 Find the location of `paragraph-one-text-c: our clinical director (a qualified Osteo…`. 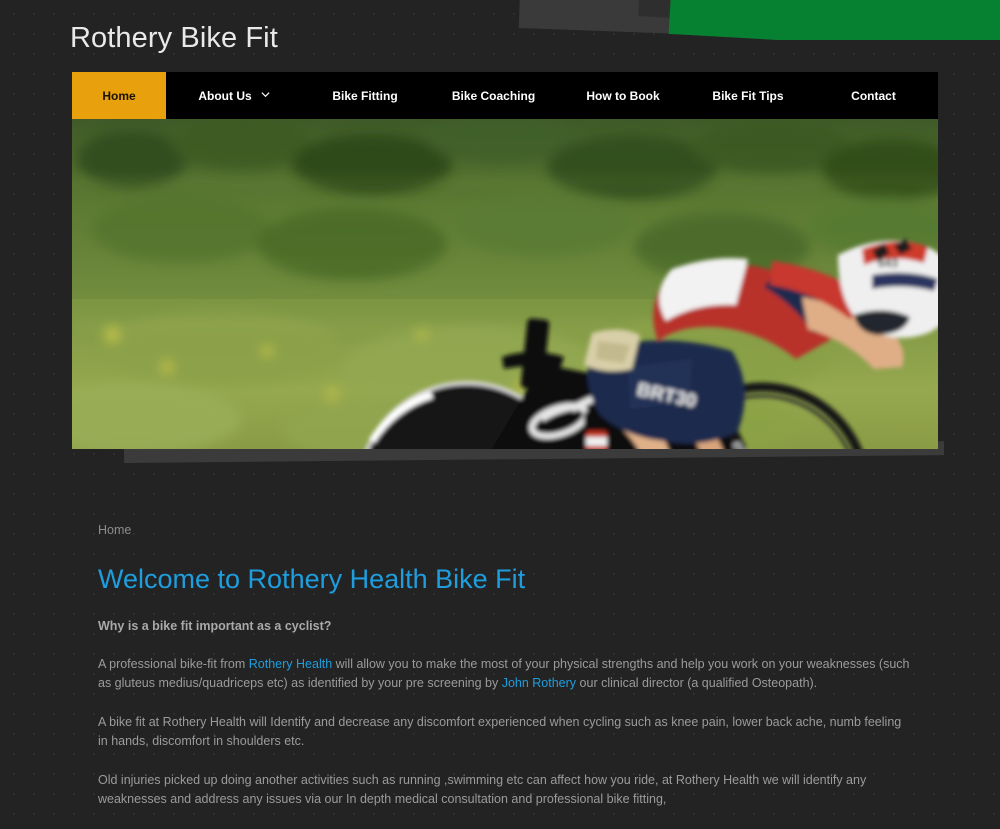

paragraph-one-text-c: our clinical director (a qualified Osteo… is located at coordinates (697, 683).